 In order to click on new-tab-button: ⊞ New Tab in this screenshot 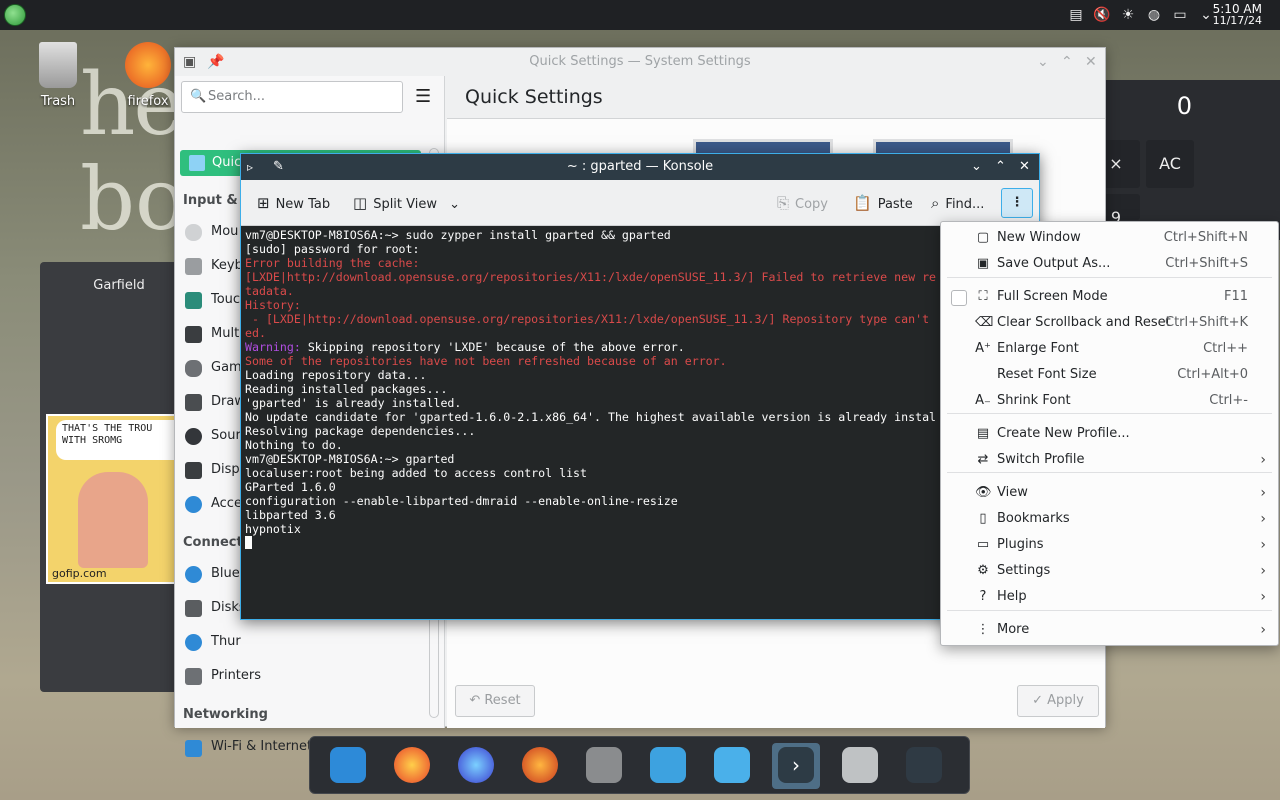, I will do `click(293, 203)`.